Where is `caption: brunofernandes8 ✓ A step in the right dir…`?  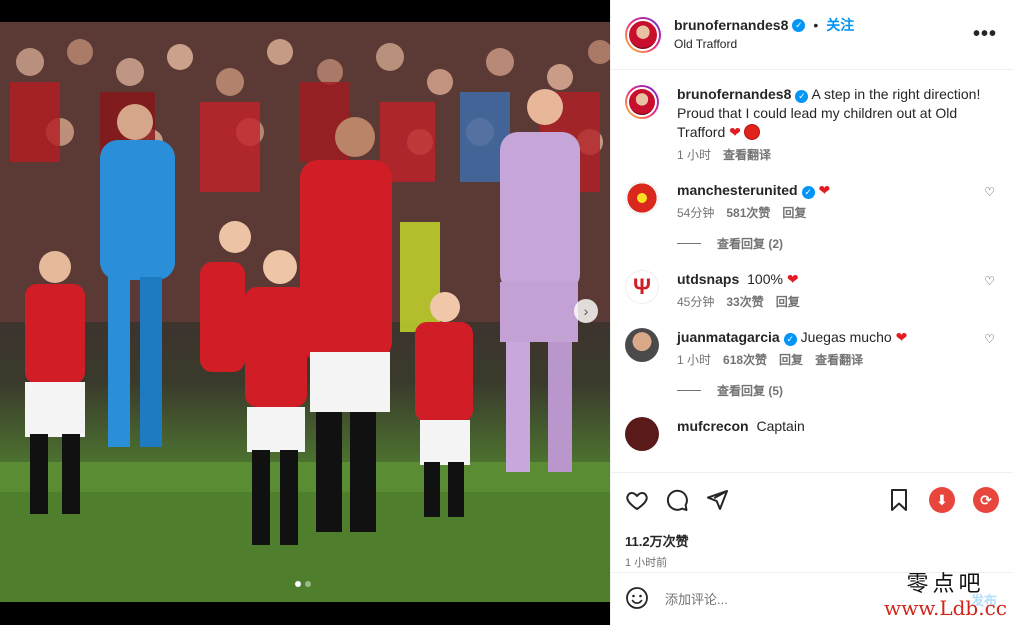 caption: brunofernandes8 ✓ A step in the right dir… is located at coordinates (812, 124).